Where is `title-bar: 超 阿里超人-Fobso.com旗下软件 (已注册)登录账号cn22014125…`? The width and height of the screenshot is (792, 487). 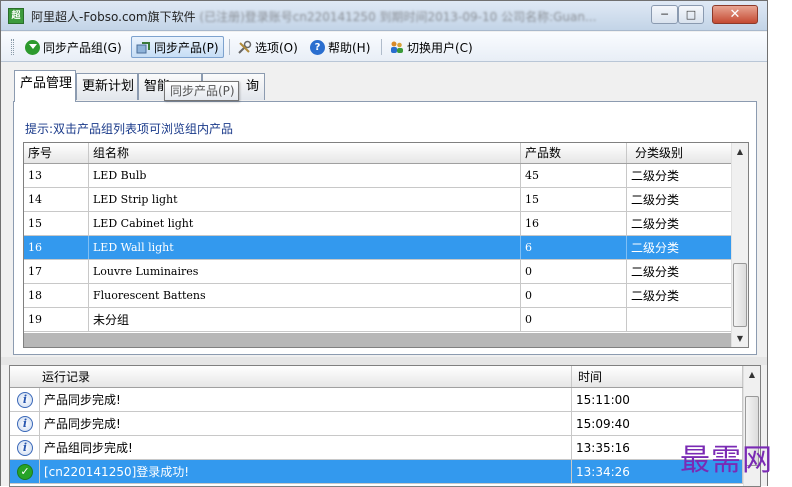 title-bar: 超 阿里超人-Fobso.com旗下软件 (已注册)登录账号cn22014125… is located at coordinates (384, 16).